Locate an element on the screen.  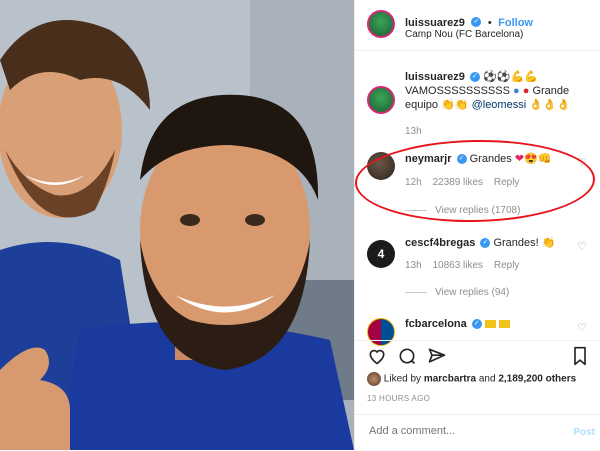
fist-emoji: 👊 is located at coordinates (544, 159).